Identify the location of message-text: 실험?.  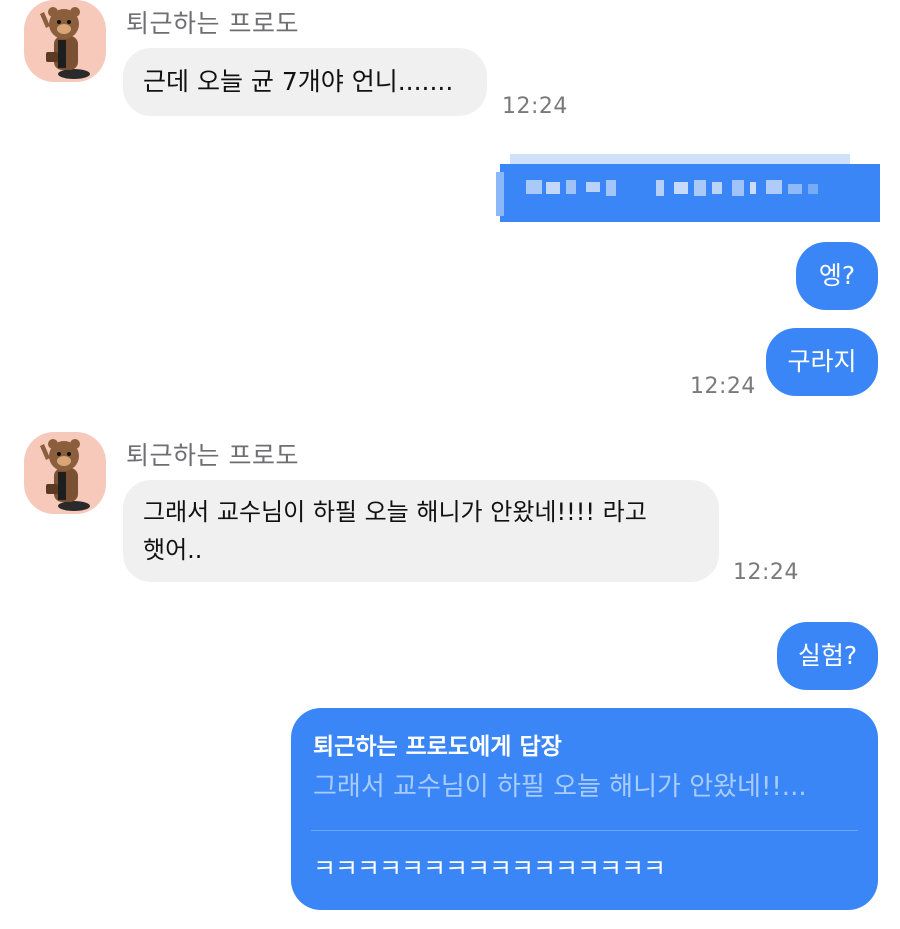
(827, 655).